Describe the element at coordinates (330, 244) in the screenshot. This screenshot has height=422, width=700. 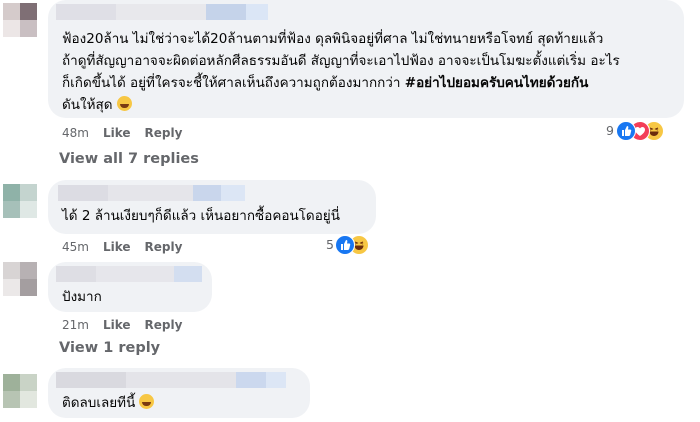
I see `reaction-count: 5` at that location.